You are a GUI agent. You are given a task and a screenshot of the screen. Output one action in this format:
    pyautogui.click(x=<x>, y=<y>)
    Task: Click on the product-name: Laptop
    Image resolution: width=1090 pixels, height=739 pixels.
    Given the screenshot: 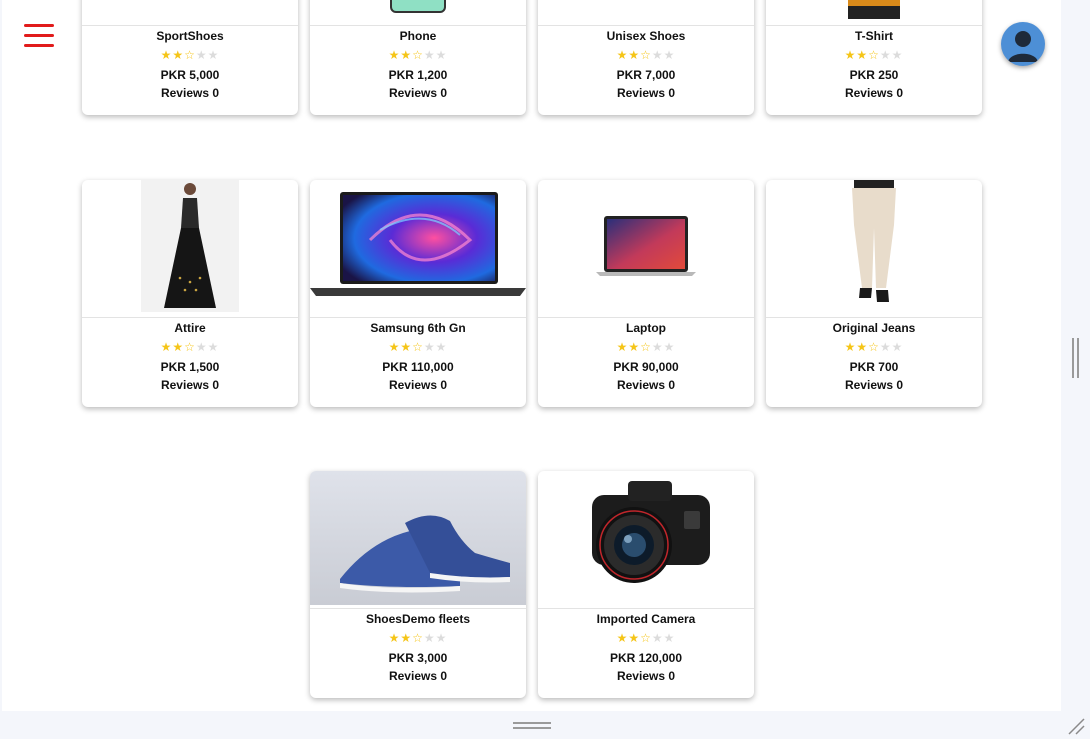 What is the action you would take?
    pyautogui.click(x=646, y=328)
    